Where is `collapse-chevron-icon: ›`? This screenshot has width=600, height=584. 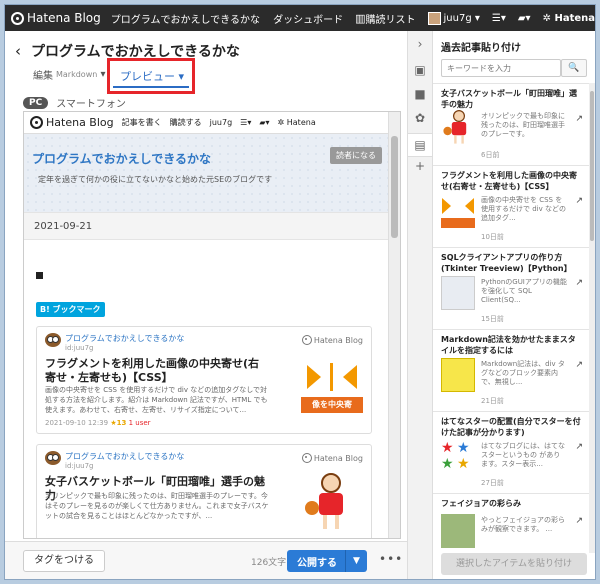 collapse-chevron-icon: › is located at coordinates (420, 44).